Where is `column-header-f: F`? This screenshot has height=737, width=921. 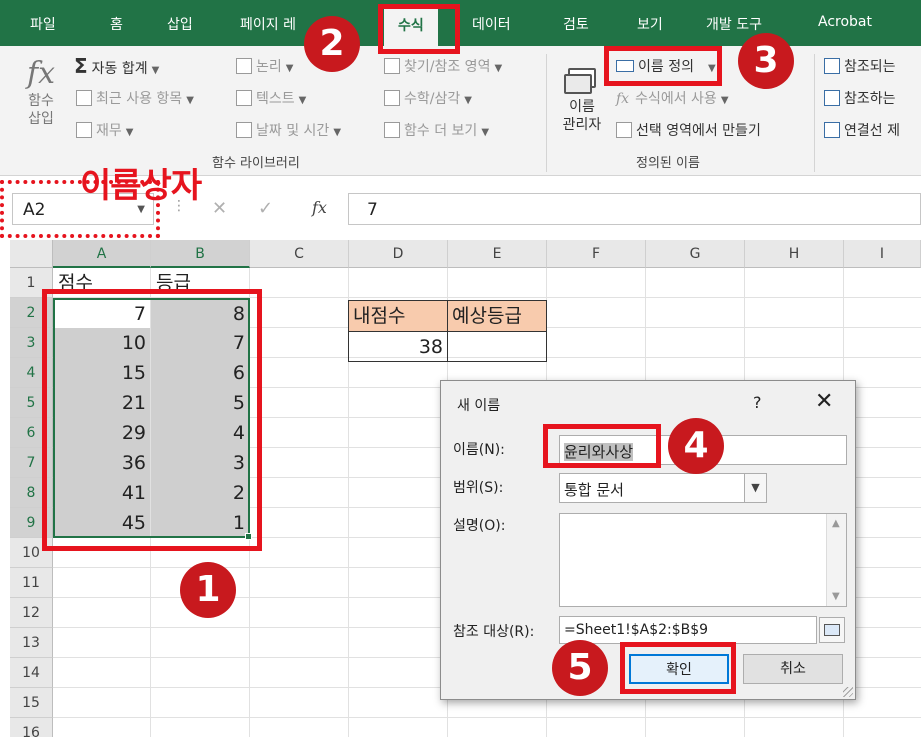 column-header-f: F is located at coordinates (596, 254).